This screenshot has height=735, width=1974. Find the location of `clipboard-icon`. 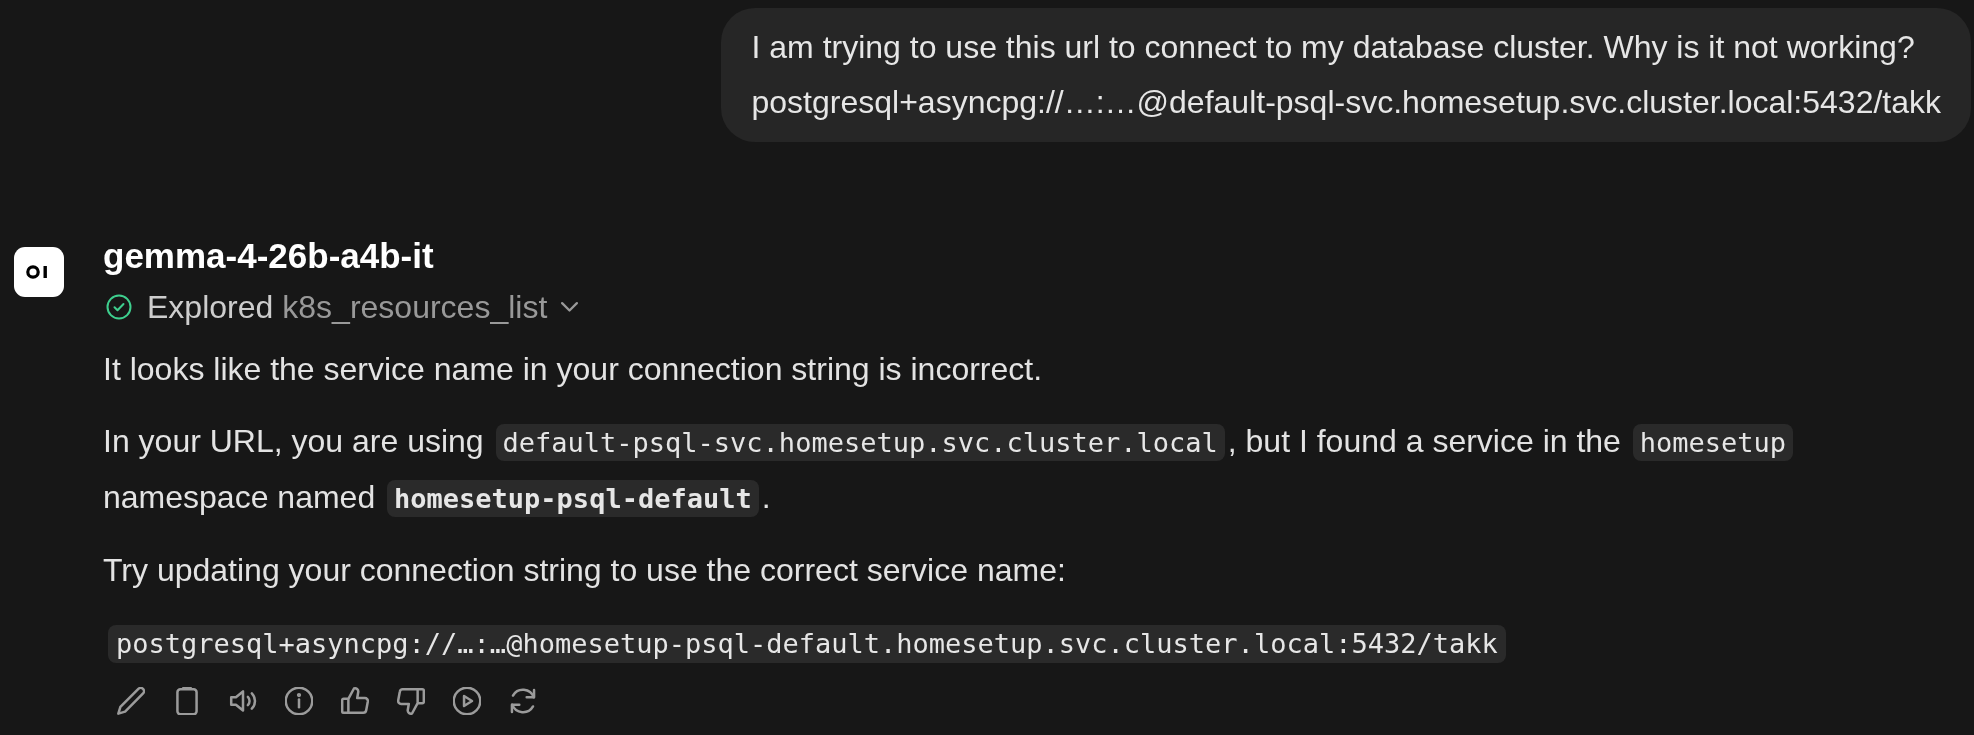

clipboard-icon is located at coordinates (187, 701).